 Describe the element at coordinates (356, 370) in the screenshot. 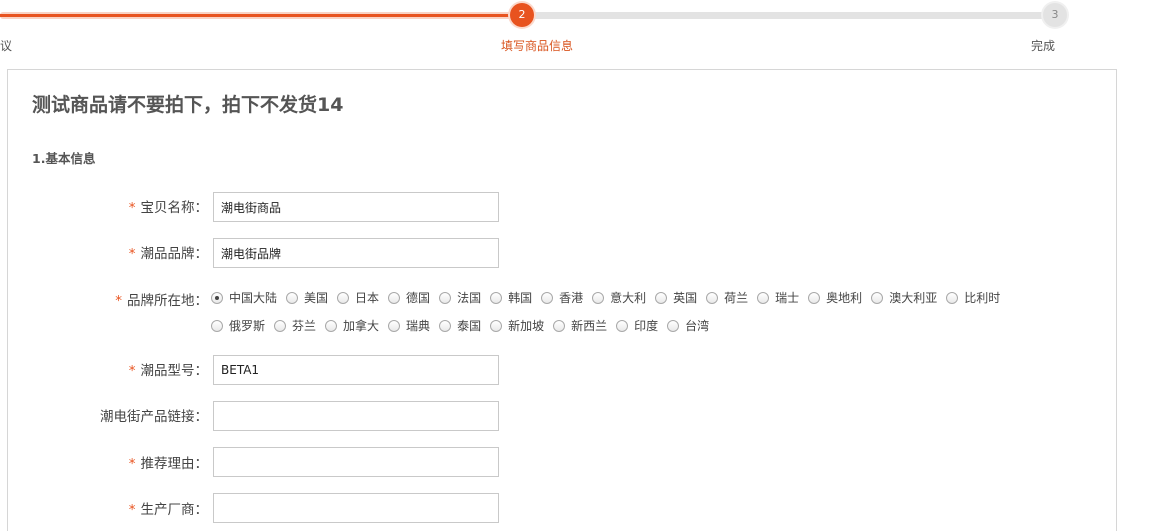

I see `model-input` at that location.